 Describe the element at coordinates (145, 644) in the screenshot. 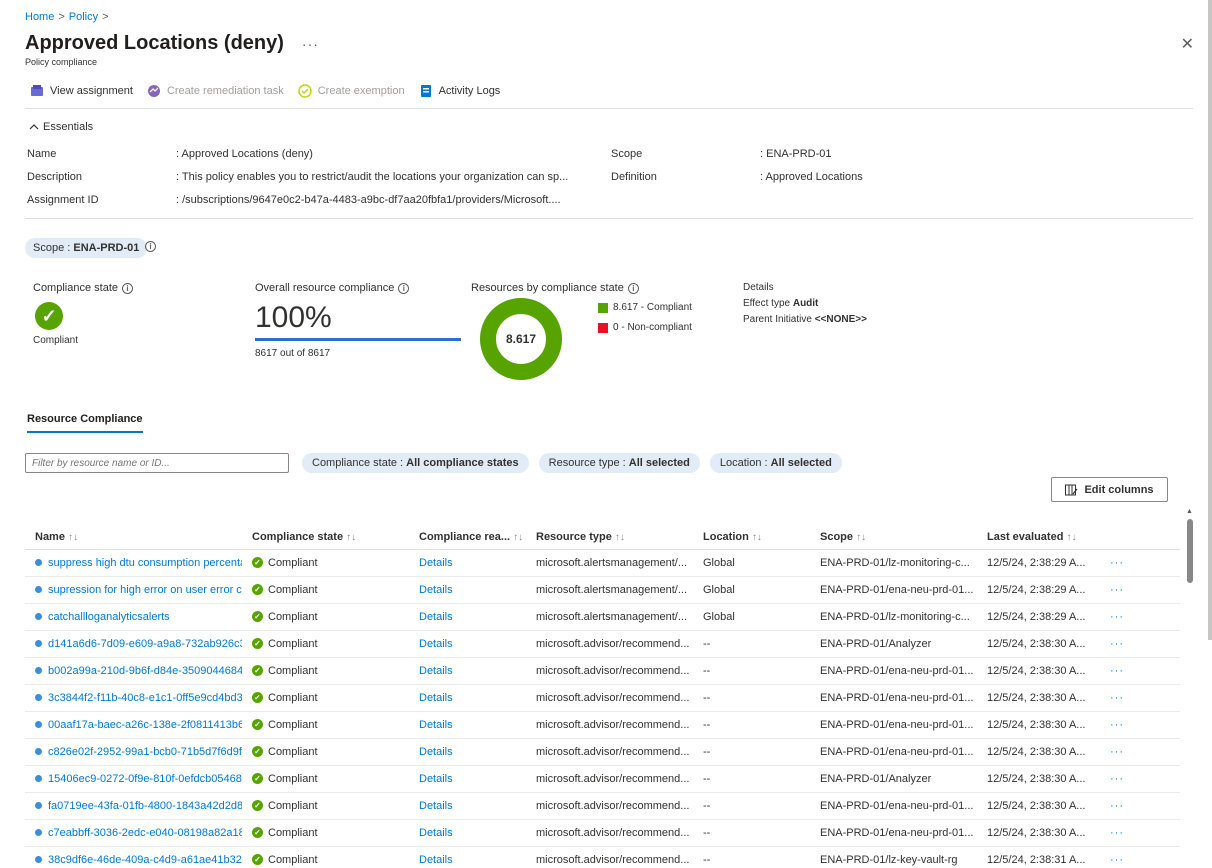

I see `resource-name-link: d141a6d6-7d09-e609-a9a8-732ab926c32` at that location.